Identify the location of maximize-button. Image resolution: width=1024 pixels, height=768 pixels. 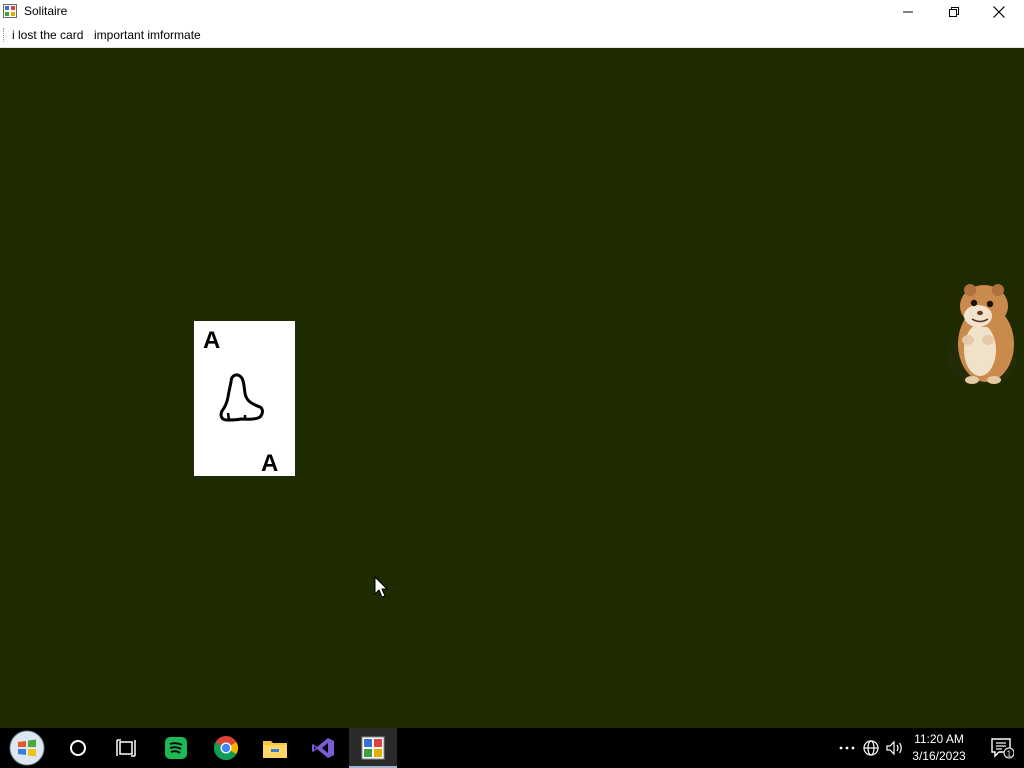
(954, 11).